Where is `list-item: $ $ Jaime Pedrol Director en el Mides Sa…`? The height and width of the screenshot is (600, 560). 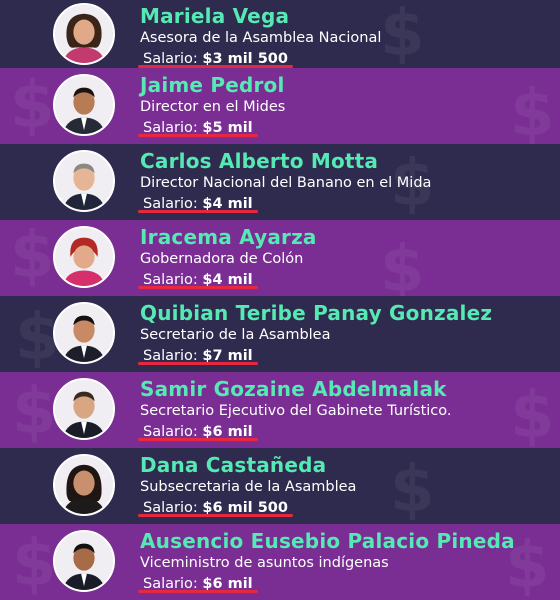
list-item: $ $ Jaime Pedrol Director en el Mides Sa… is located at coordinates (280, 106).